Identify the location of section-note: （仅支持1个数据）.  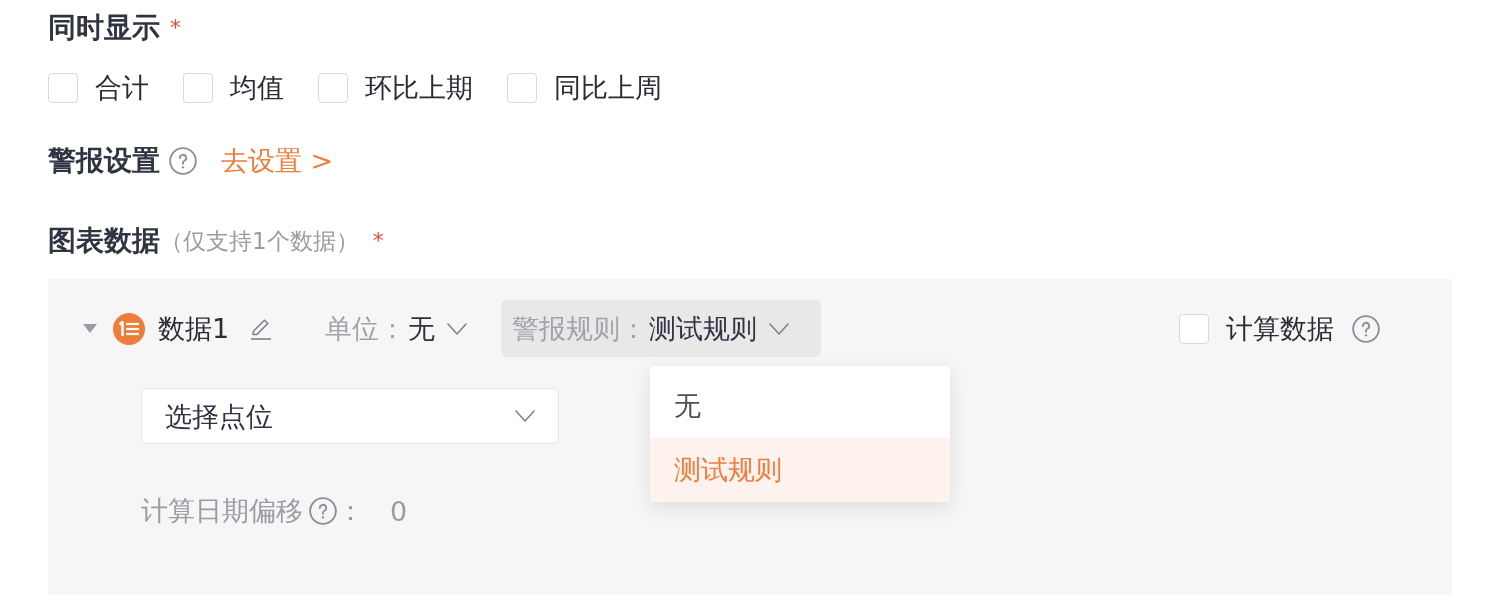
(259, 241).